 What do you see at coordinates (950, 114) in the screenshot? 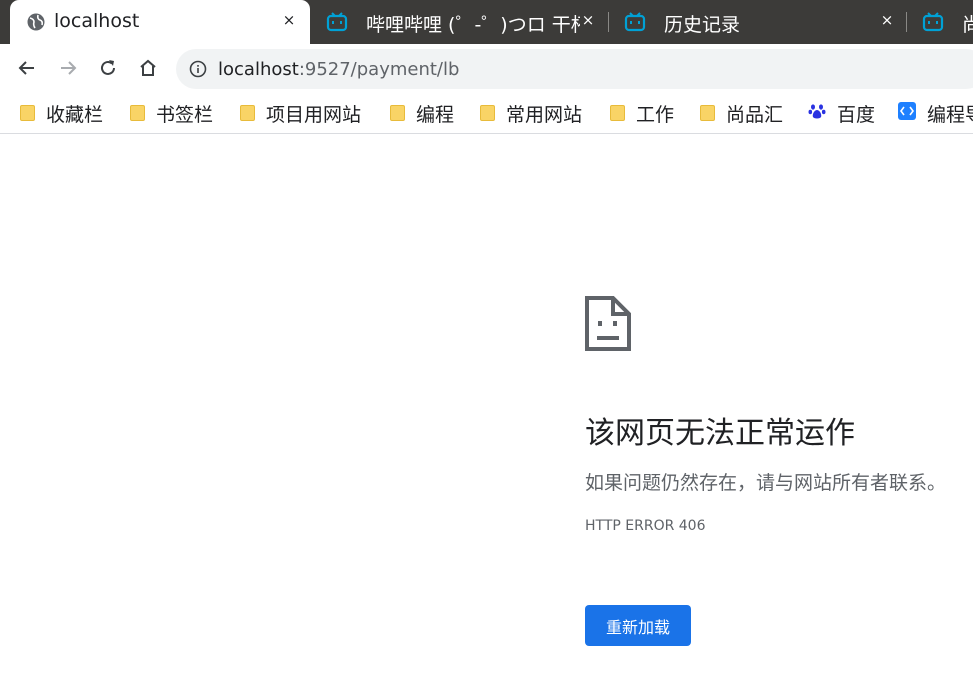
I see `bookmark-label: 编程导航` at bounding box center [950, 114].